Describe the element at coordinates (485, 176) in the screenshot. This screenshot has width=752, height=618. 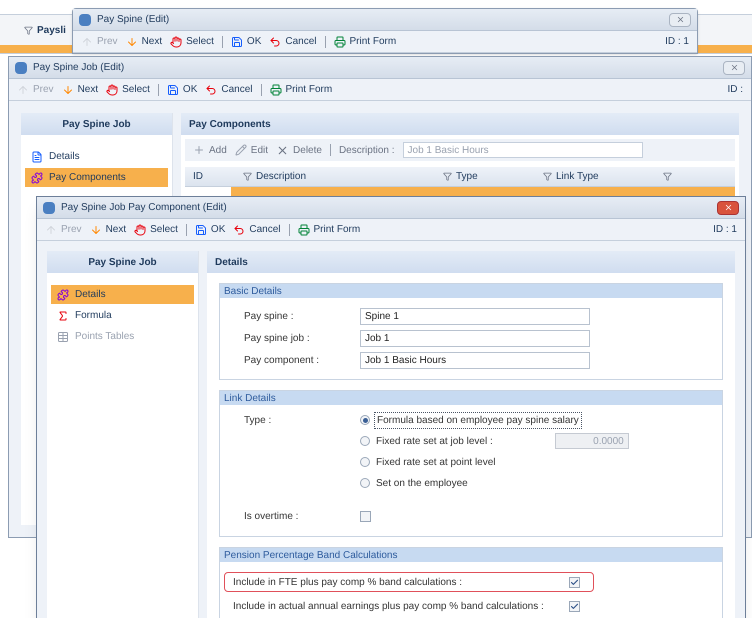
I see `column-header: Type` at that location.